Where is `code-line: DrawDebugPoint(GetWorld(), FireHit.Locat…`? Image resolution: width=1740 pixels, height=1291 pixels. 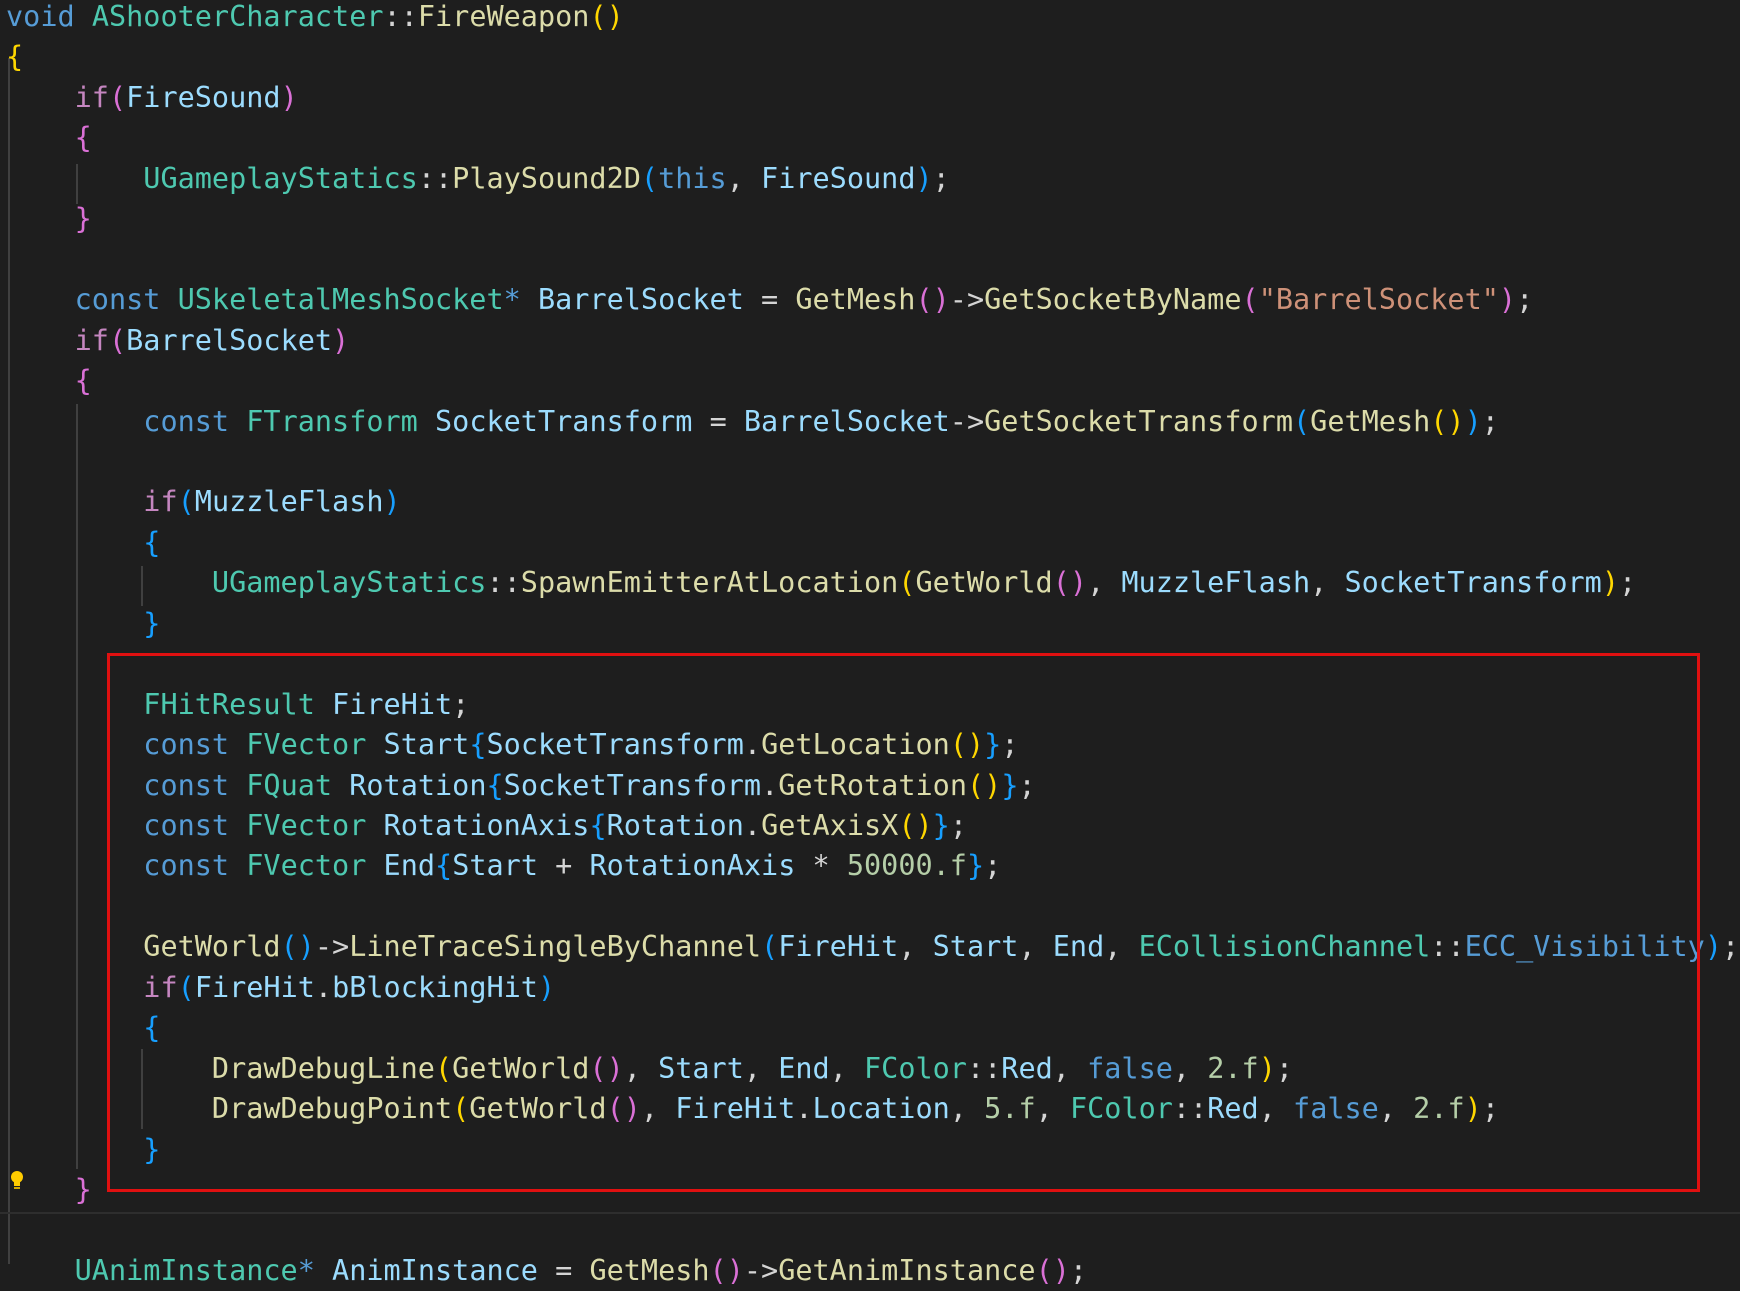 code-line: DrawDebugPoint(GetWorld(), FireHit.Locat… is located at coordinates (752, 1109).